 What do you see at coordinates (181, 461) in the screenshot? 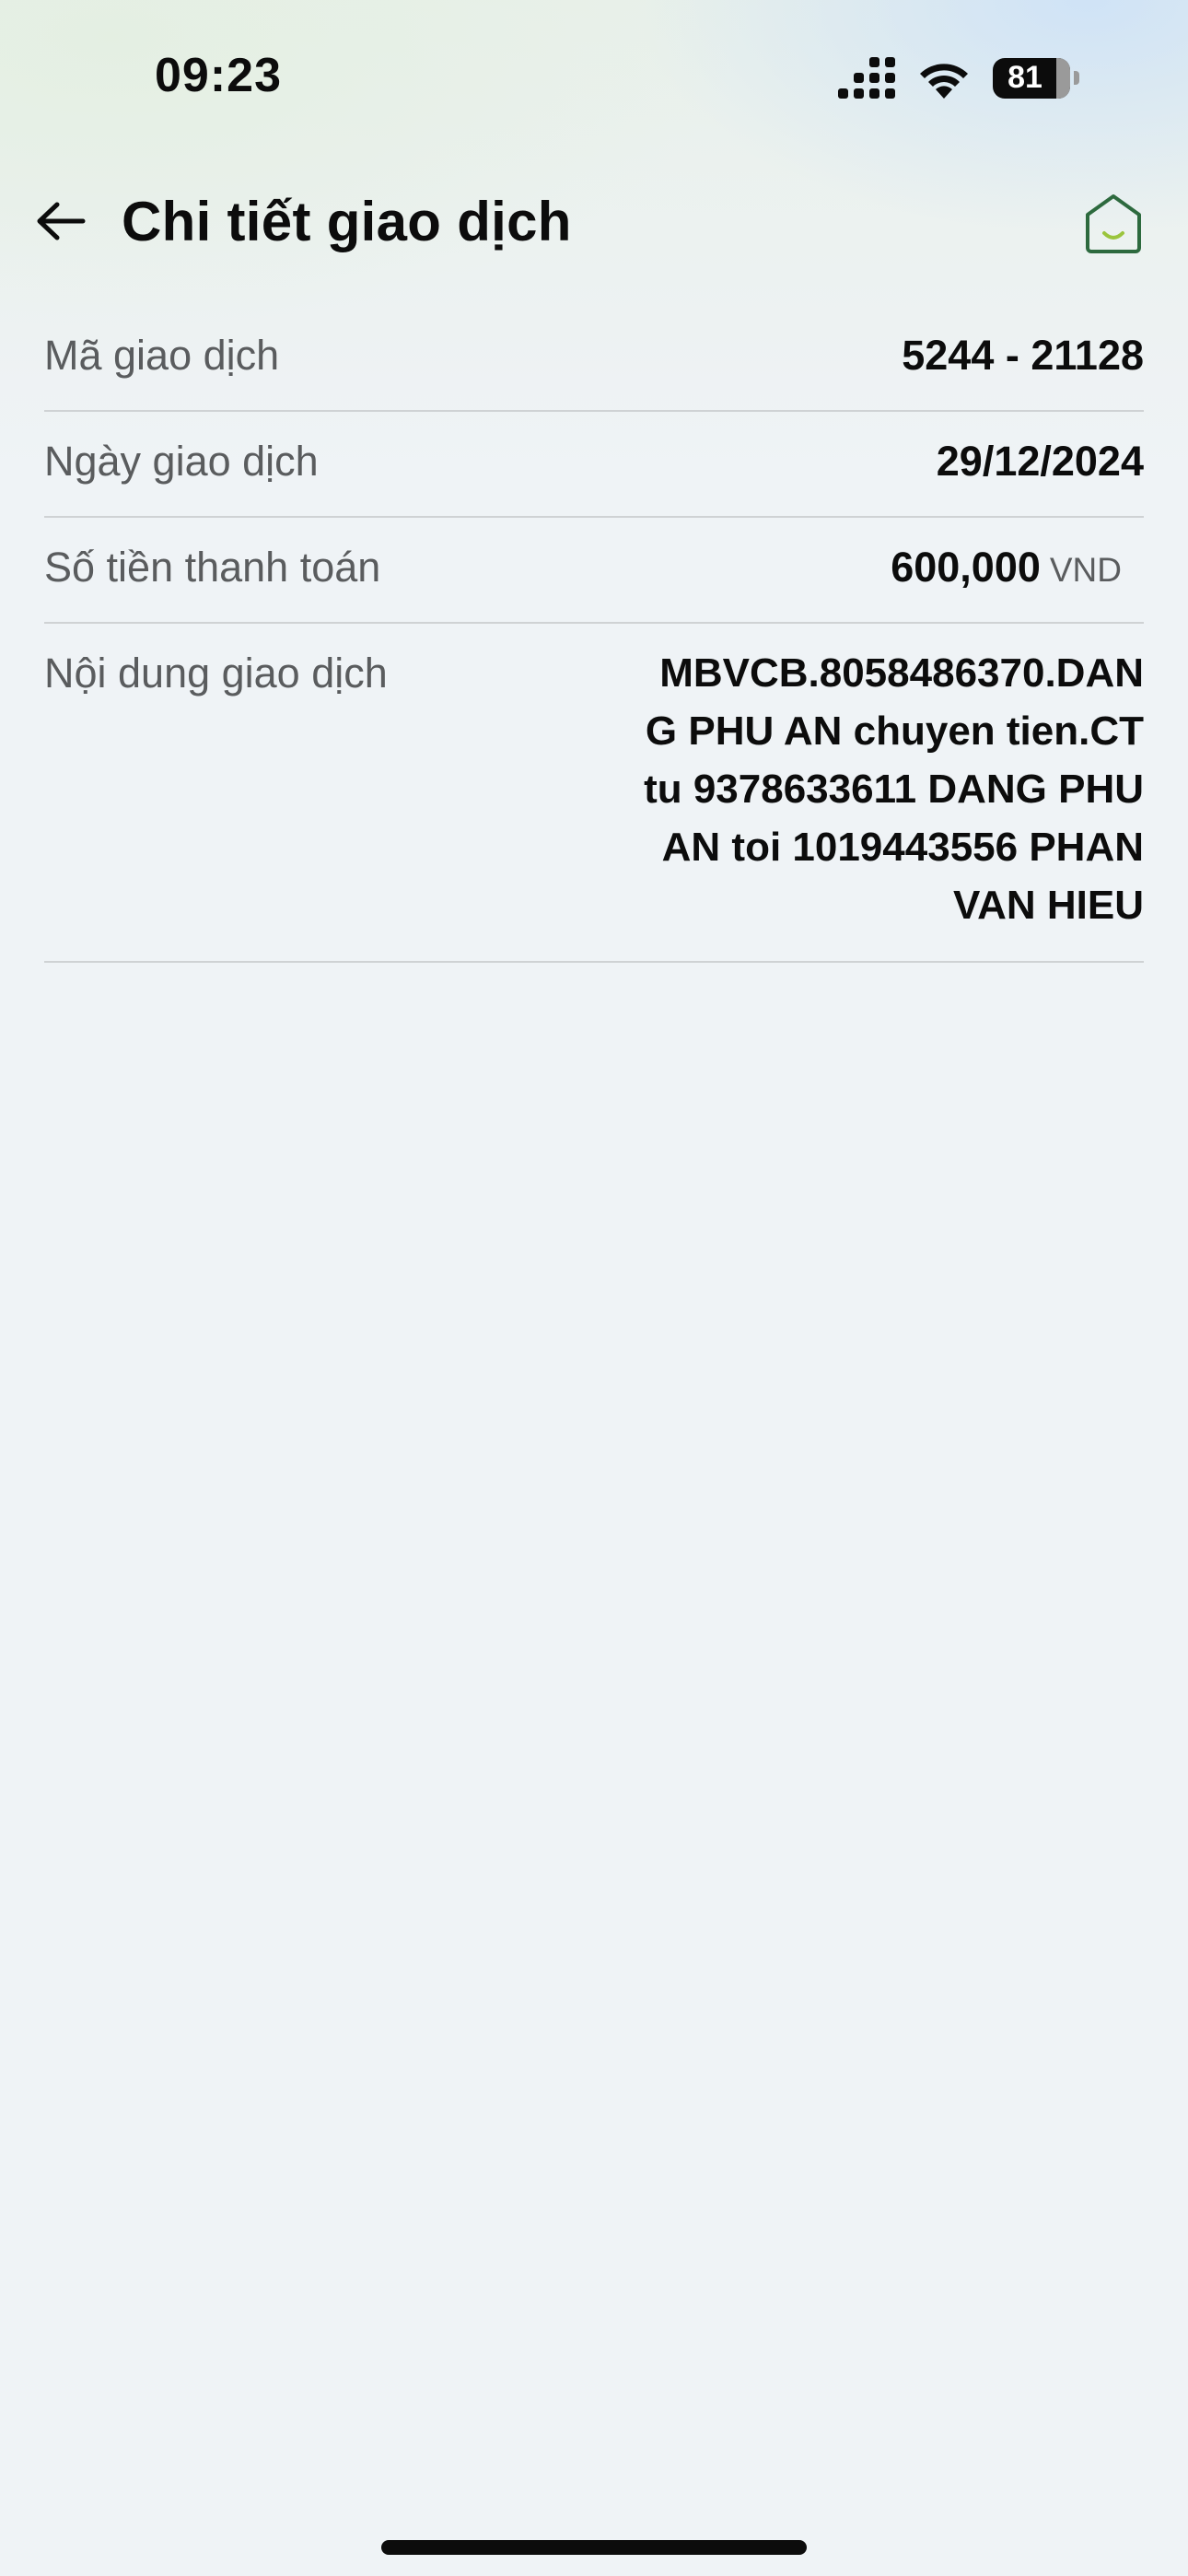
I see `transaction-date-label: Ngày giao dịch` at bounding box center [181, 461].